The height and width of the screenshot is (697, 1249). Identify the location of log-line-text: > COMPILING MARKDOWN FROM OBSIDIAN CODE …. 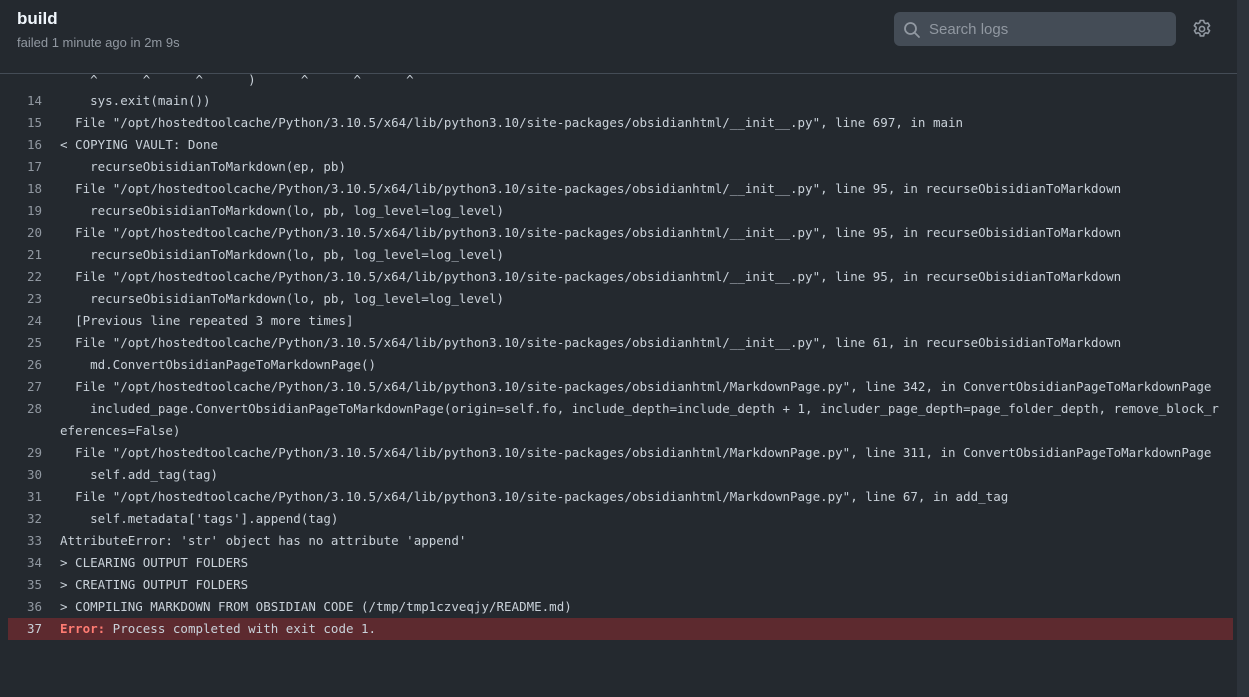
(316, 606).